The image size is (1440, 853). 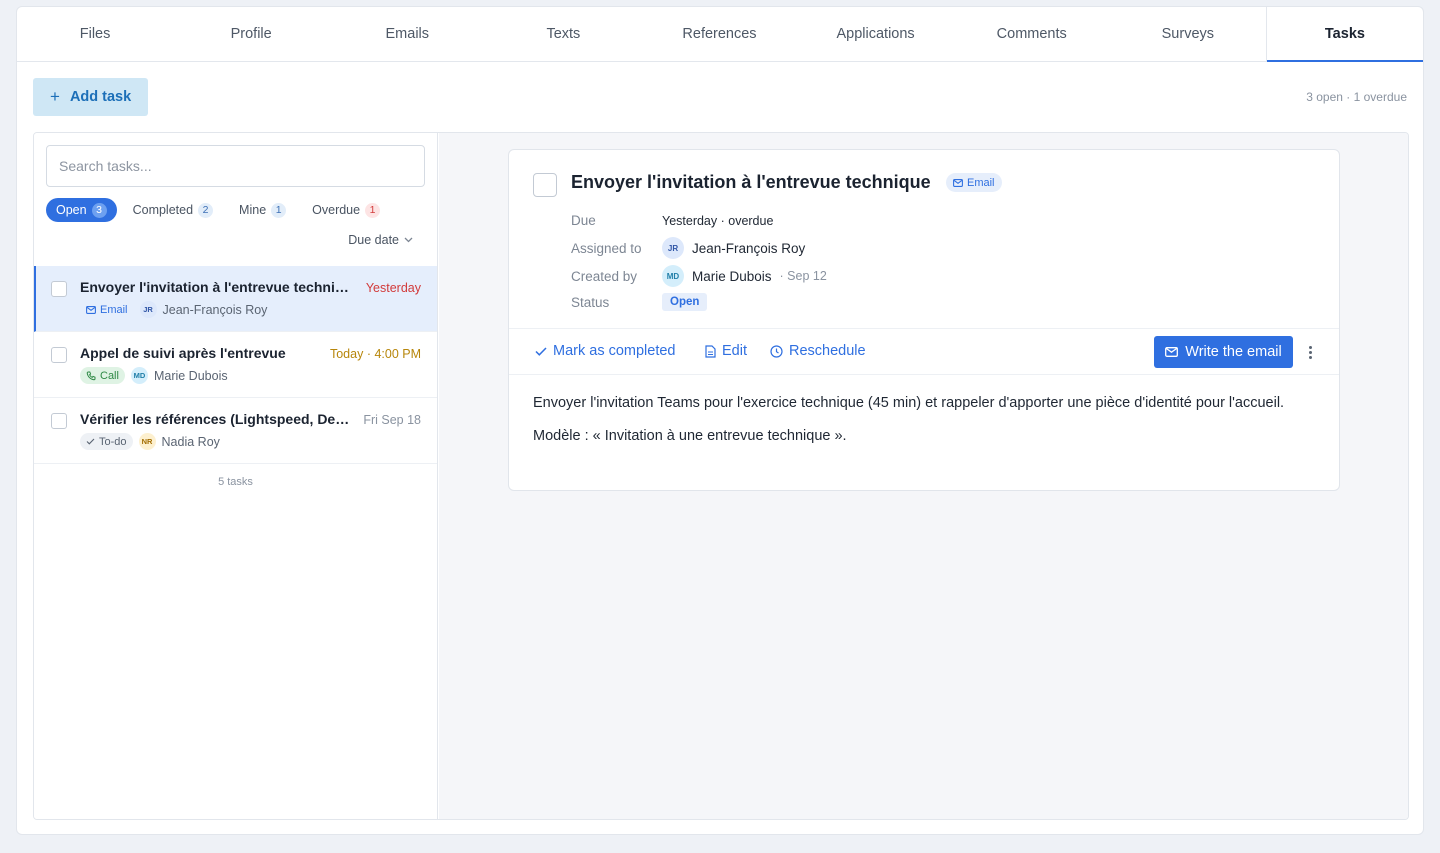 I want to click on tab-surveys: Surveys, so click(x=1188, y=34).